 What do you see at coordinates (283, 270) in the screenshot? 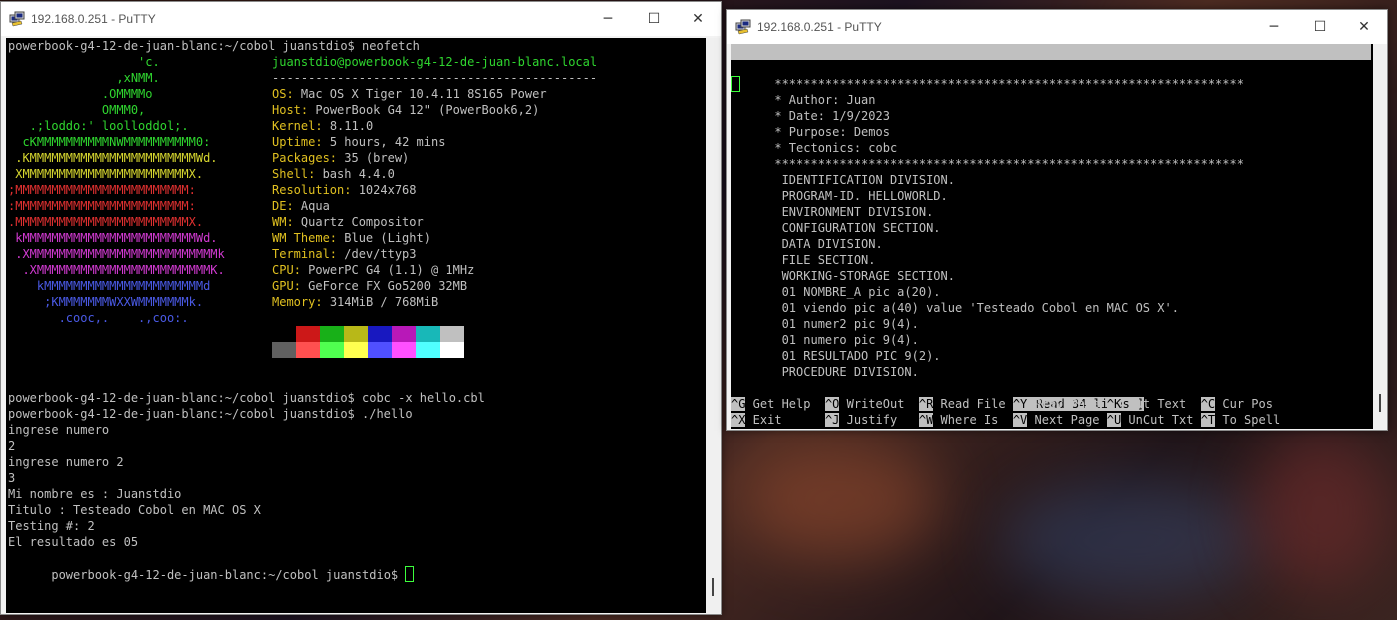
I see `info-label: CPU` at bounding box center [283, 270].